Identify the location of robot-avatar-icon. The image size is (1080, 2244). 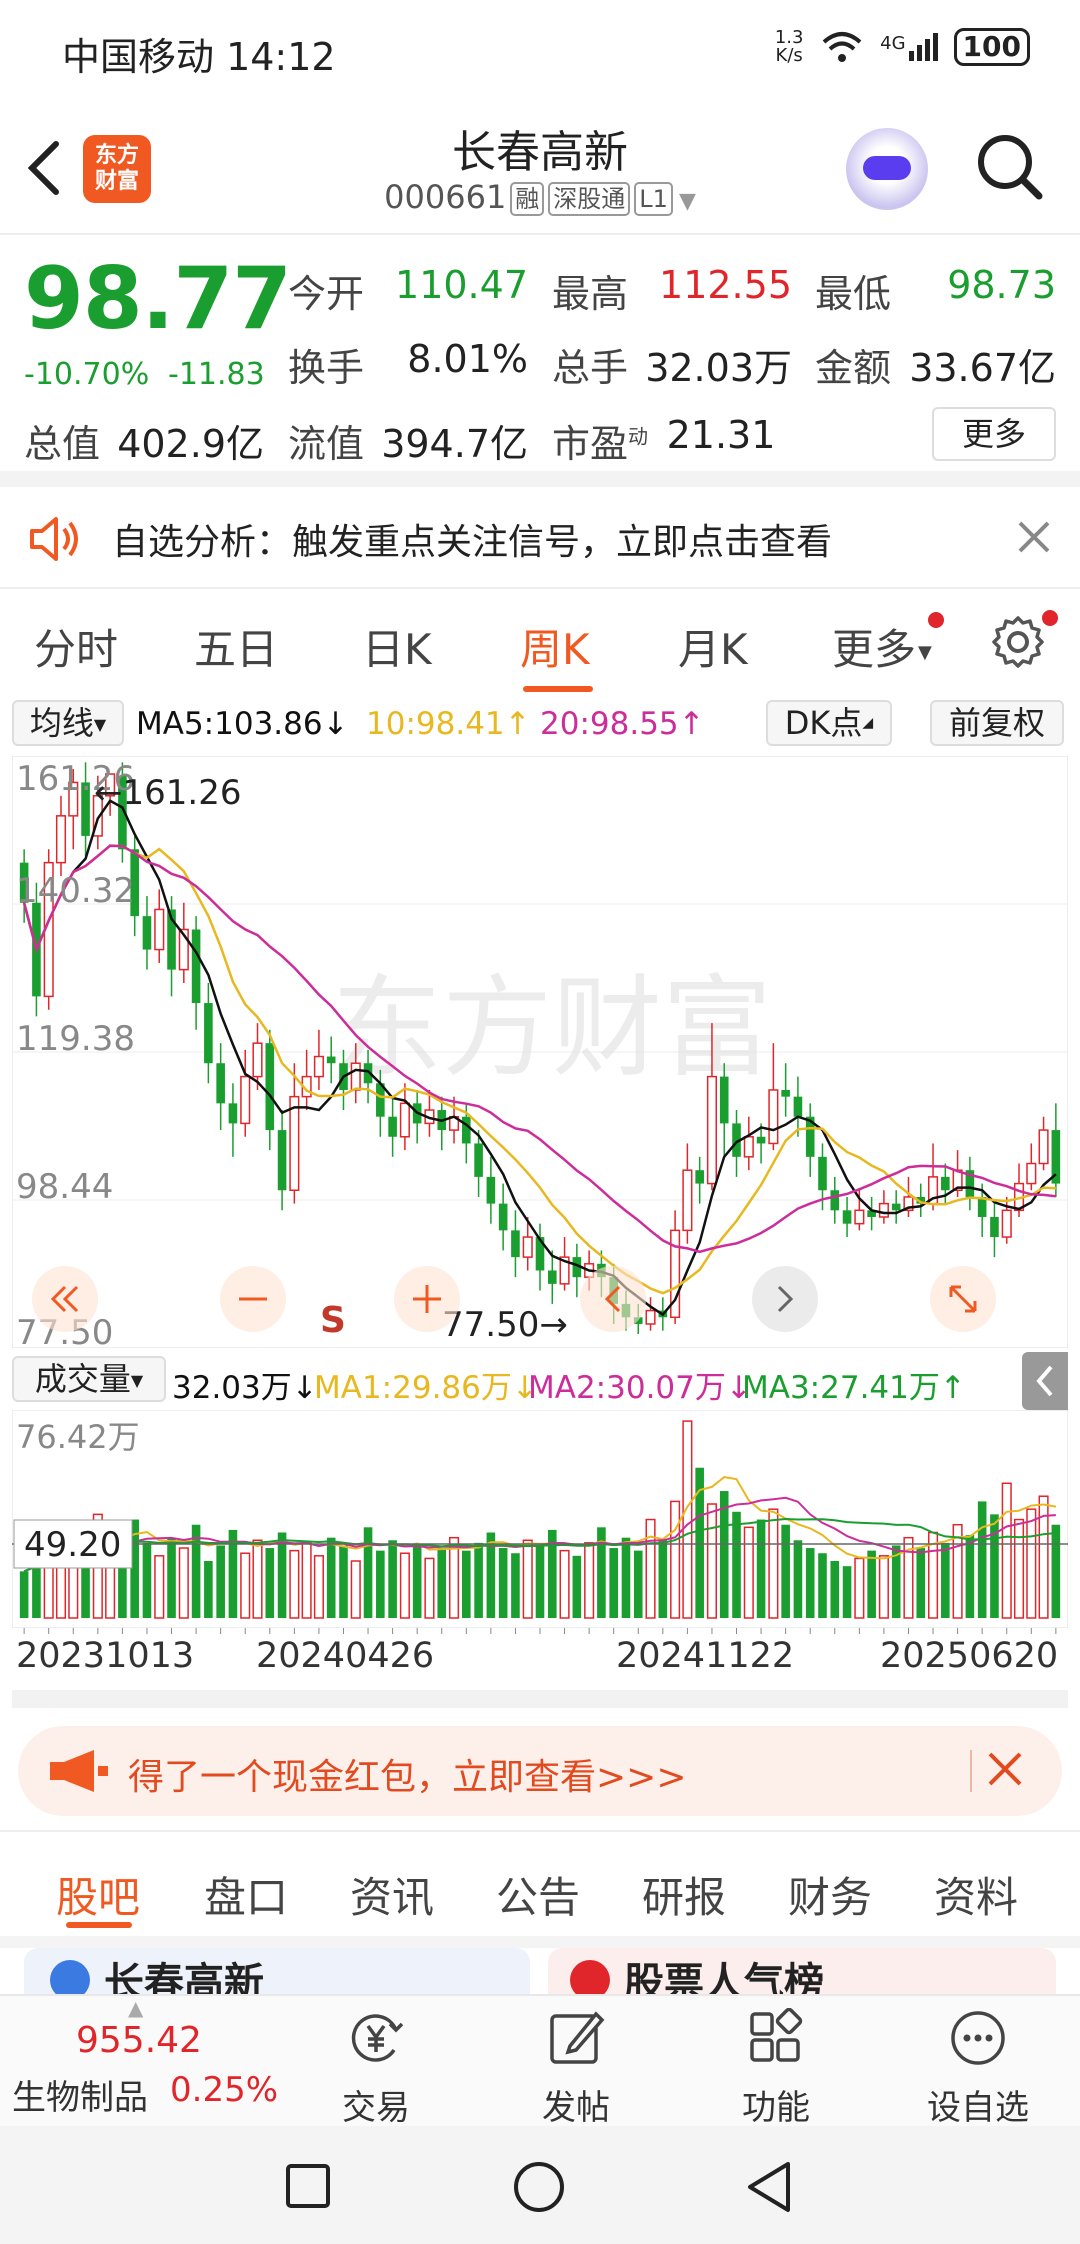
(887, 169).